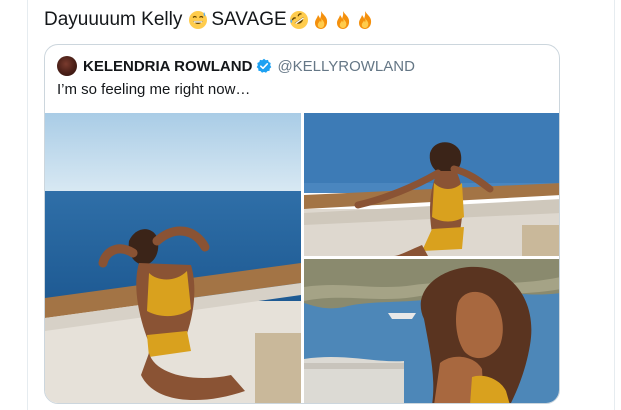 The width and height of the screenshot is (621, 410). Describe the element at coordinates (167, 66) in the screenshot. I see `quoted-display-name: KELENDRIA ROWLAND` at that location.